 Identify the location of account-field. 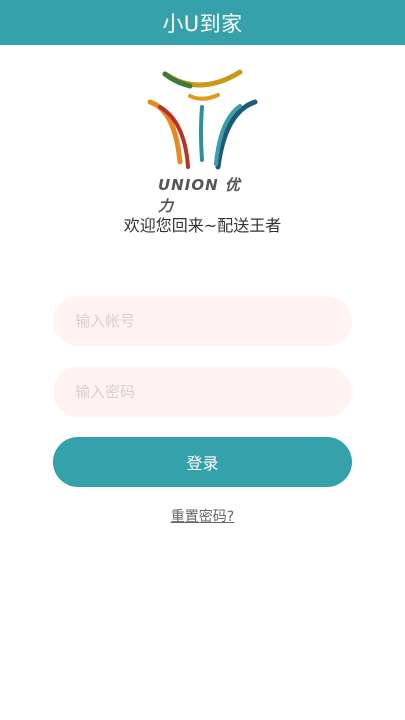
(202, 321).